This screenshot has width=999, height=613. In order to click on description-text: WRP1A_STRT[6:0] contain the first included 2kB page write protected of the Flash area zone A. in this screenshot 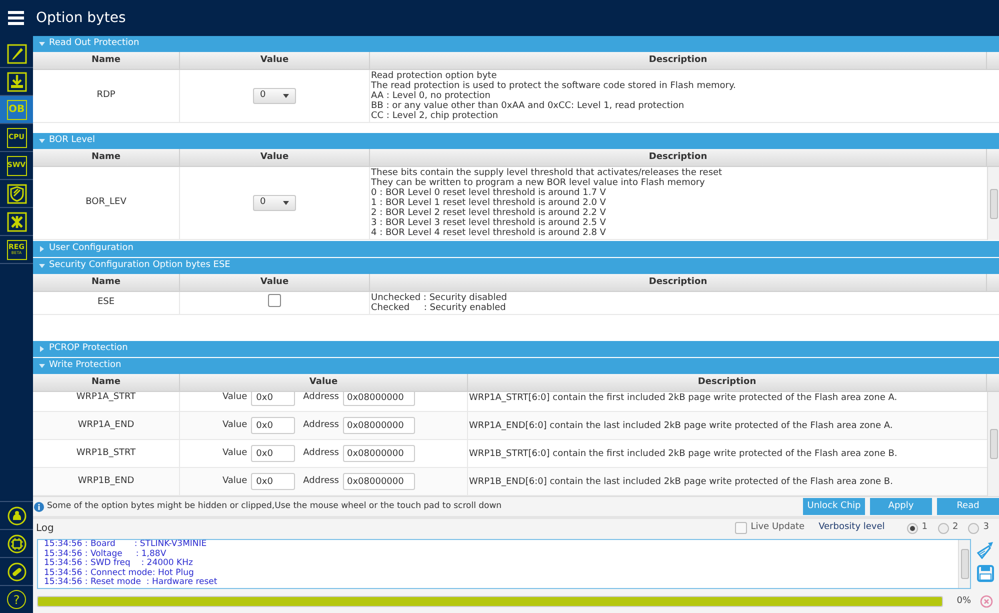, I will do `click(683, 398)`.